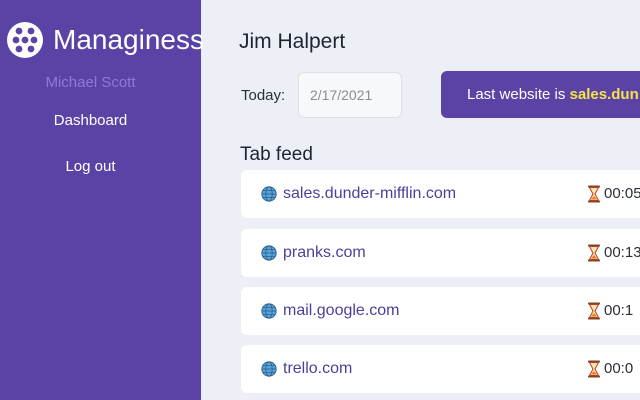 This screenshot has width=640, height=400. I want to click on today-label: Today:, so click(263, 95).